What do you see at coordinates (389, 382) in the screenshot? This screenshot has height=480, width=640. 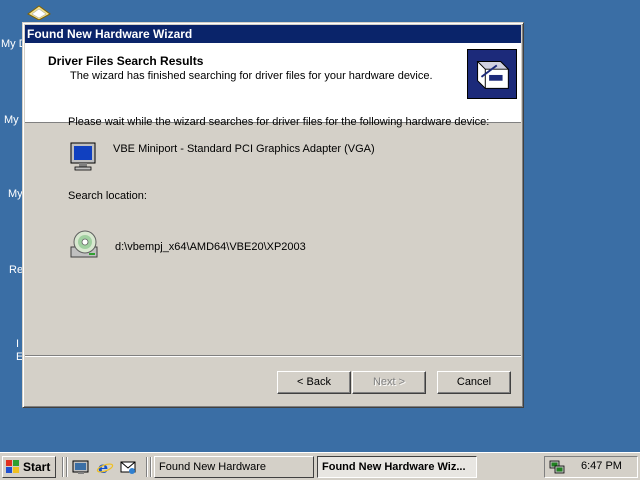 I see `next-button: Next >` at bounding box center [389, 382].